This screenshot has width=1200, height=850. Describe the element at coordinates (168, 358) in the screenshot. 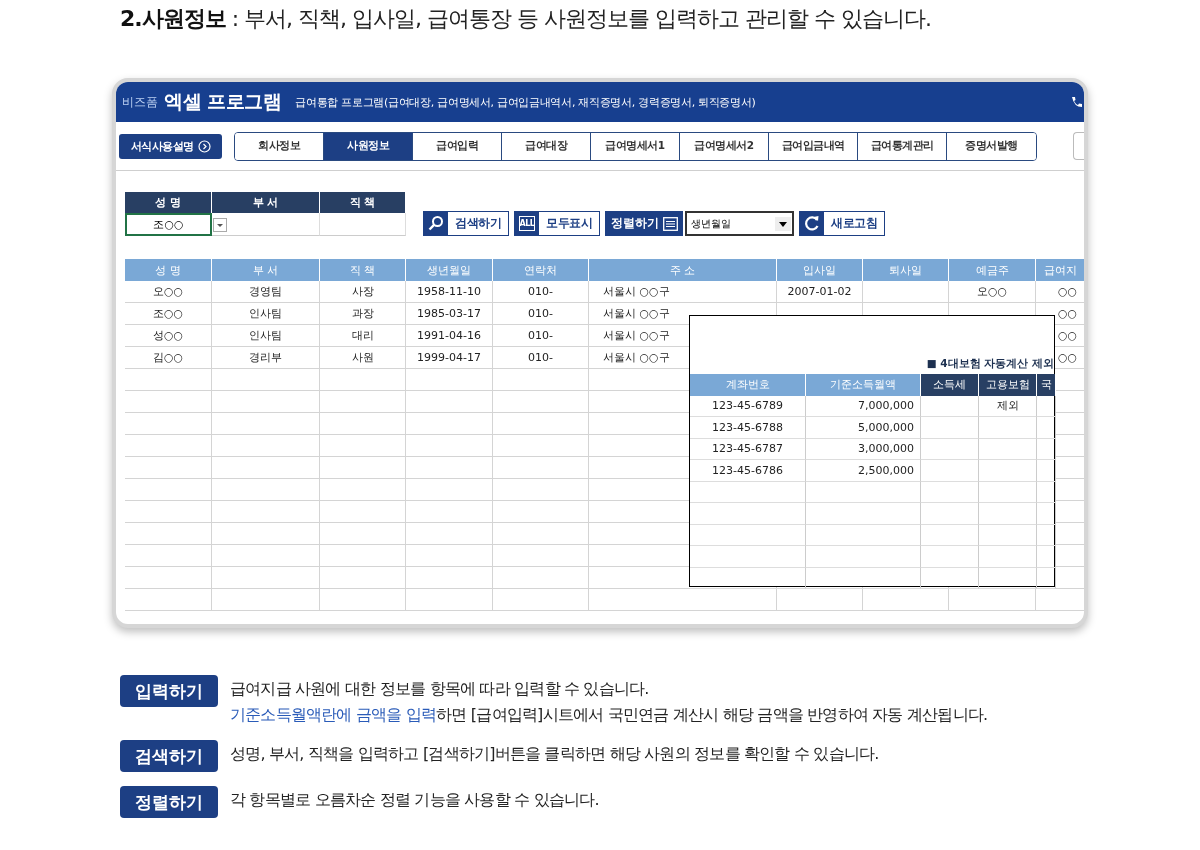

I see `table-cell: 김○○` at that location.